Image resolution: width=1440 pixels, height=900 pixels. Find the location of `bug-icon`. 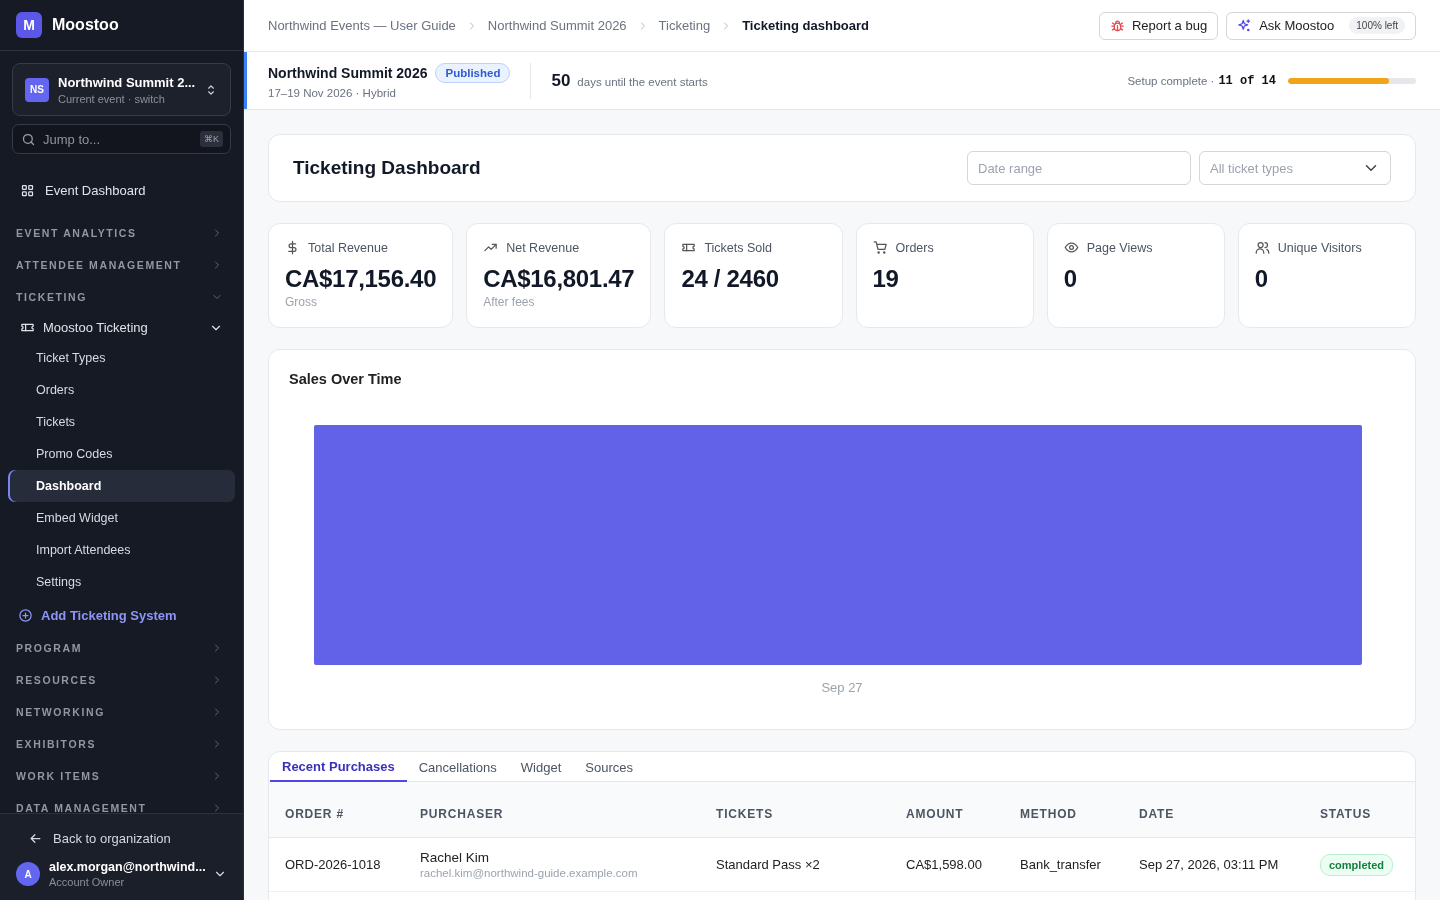

bug-icon is located at coordinates (1117, 25).